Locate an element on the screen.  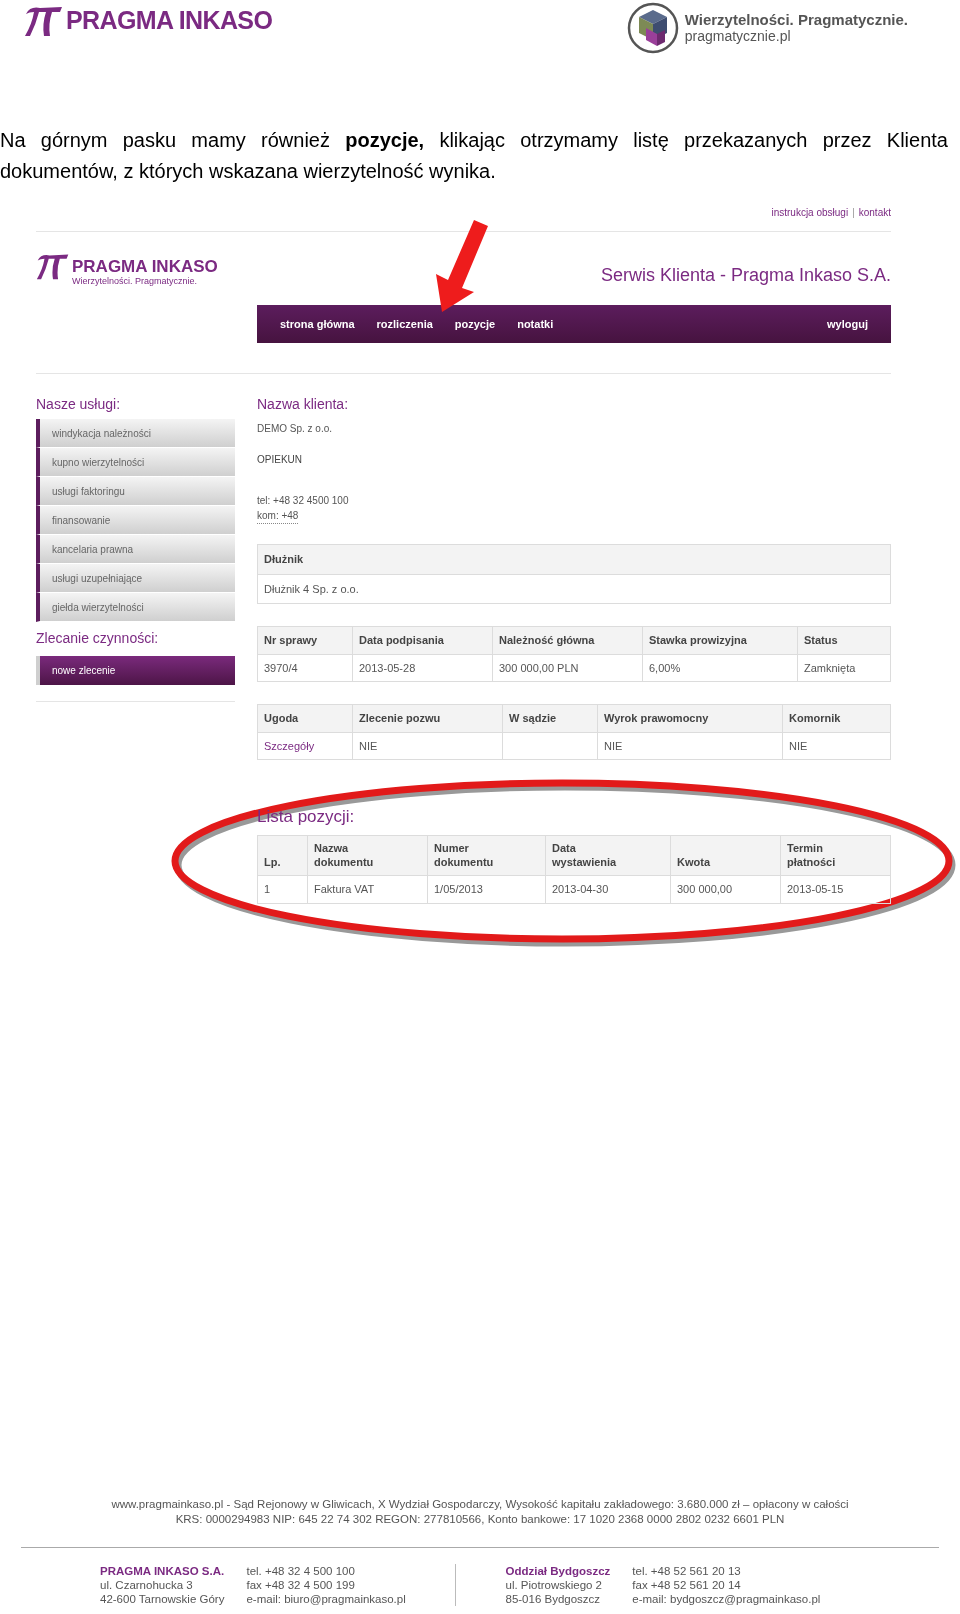
table-cell: 300 000,00 is located at coordinates (705, 889).